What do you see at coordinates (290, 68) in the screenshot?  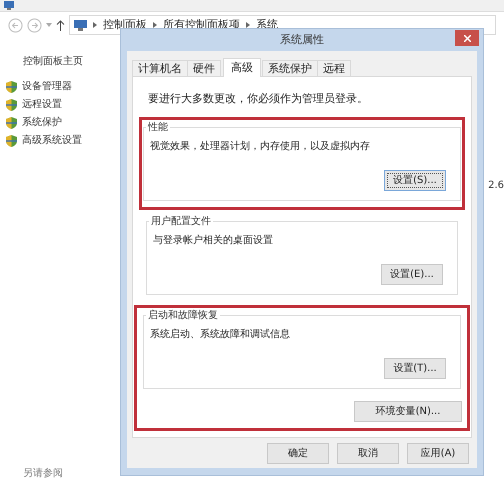 I see `tab: 系统保护` at bounding box center [290, 68].